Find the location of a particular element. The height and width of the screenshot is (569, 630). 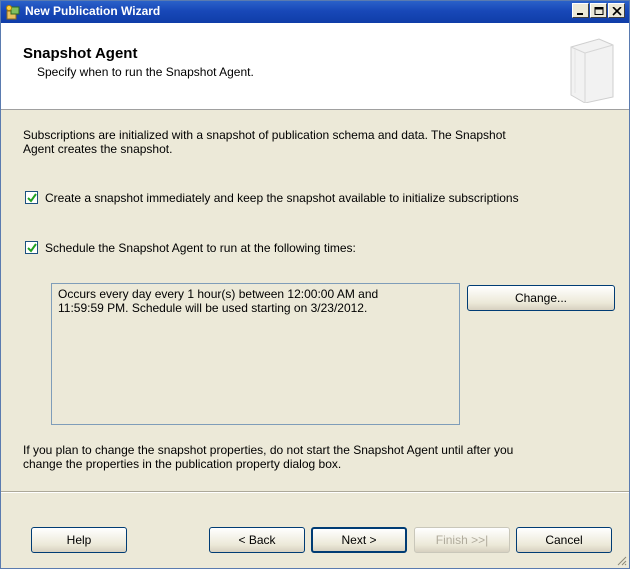

footer-divider-highlight is located at coordinates (315, 492).